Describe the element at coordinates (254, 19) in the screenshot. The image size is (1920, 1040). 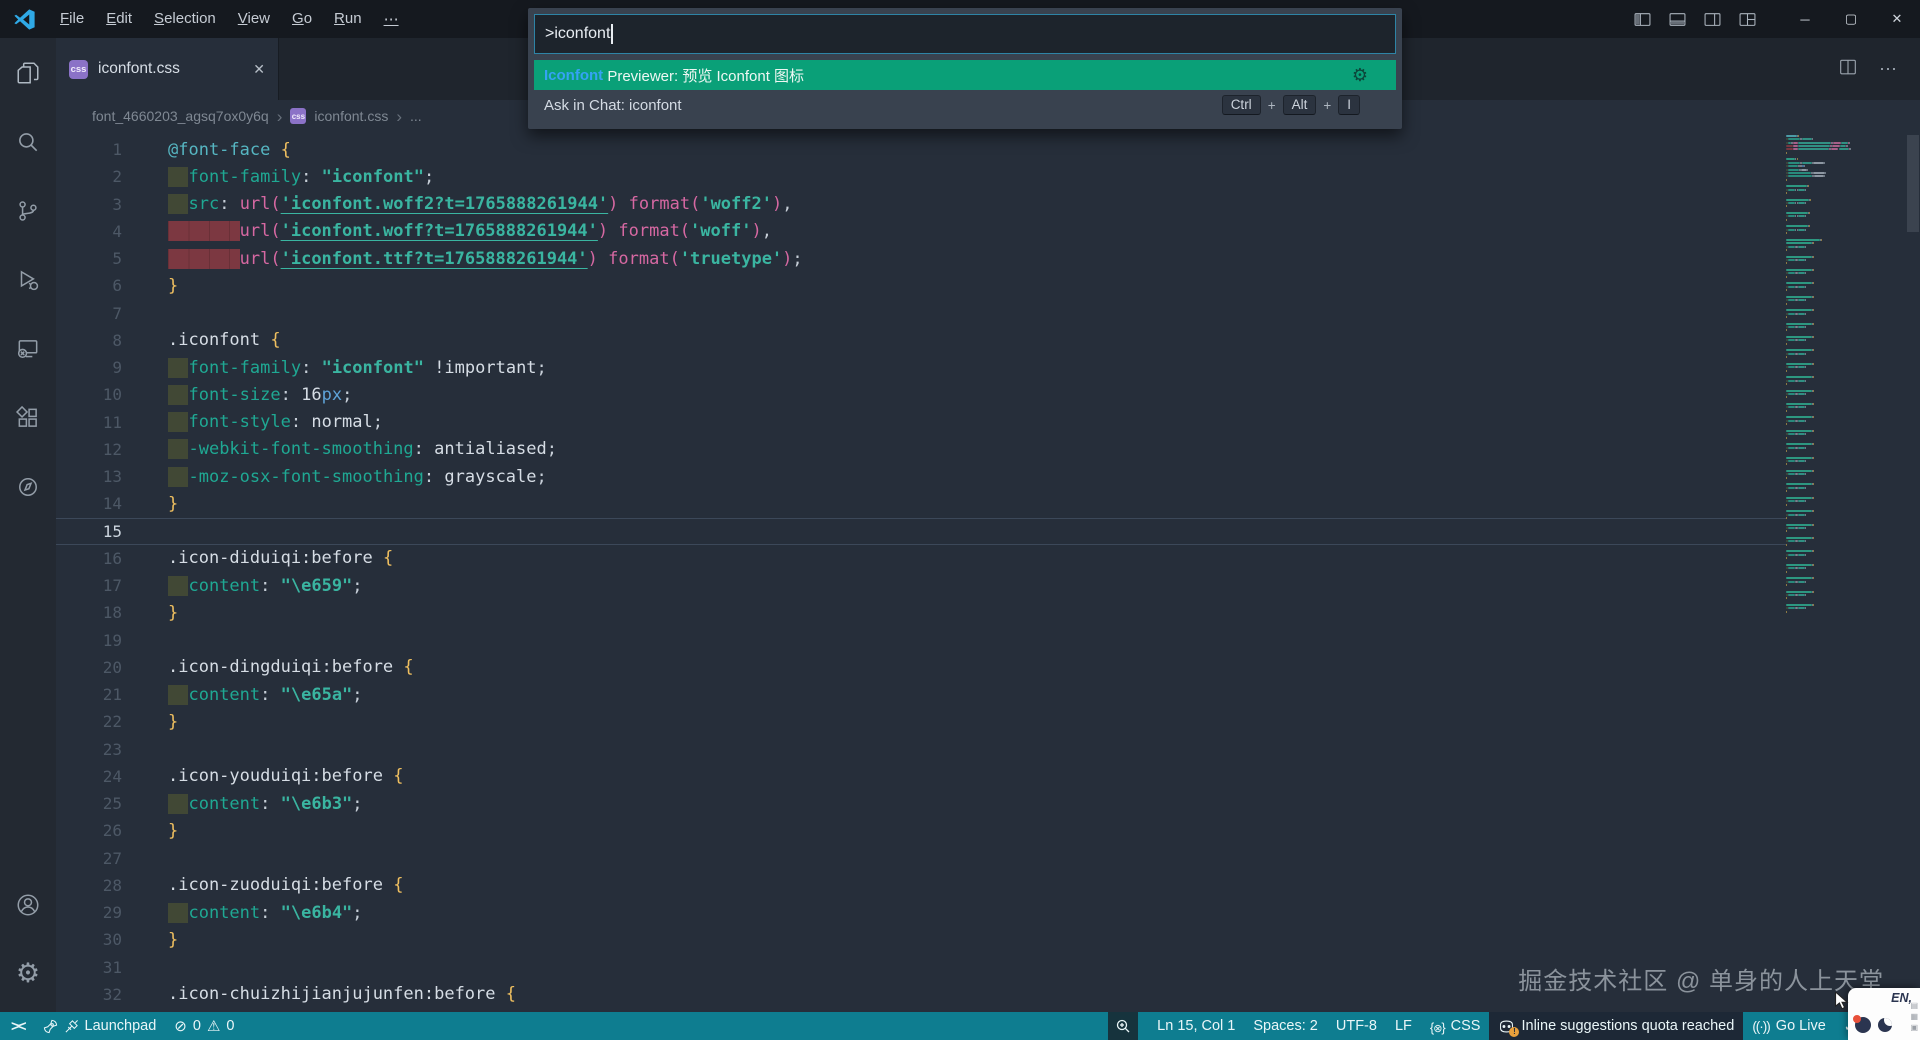
I see `menu-view: View` at that location.